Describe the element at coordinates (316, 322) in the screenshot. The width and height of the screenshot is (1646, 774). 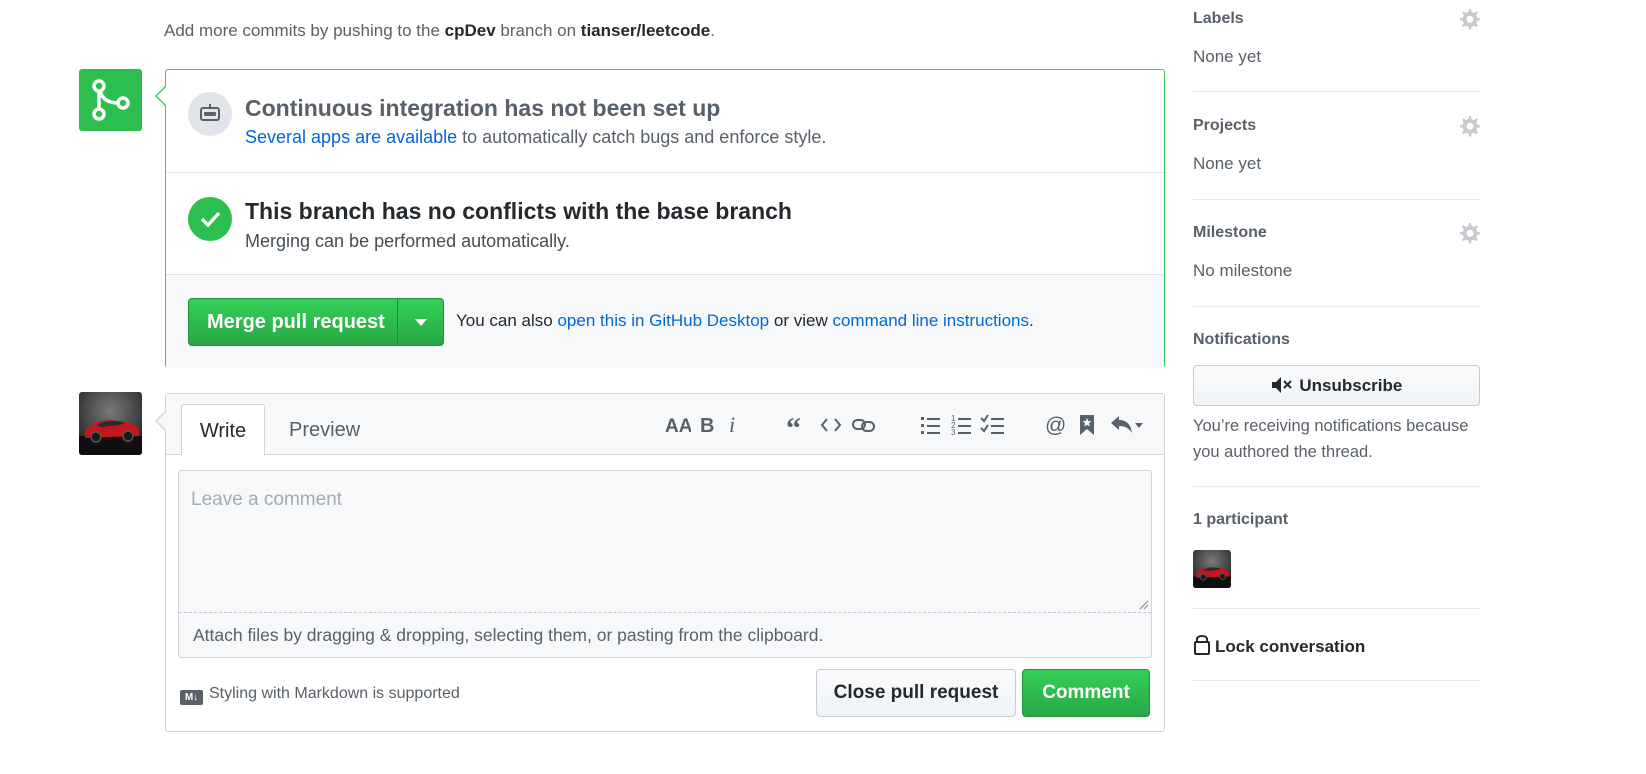
I see `merge-pull-request-button: Merge pull request` at that location.